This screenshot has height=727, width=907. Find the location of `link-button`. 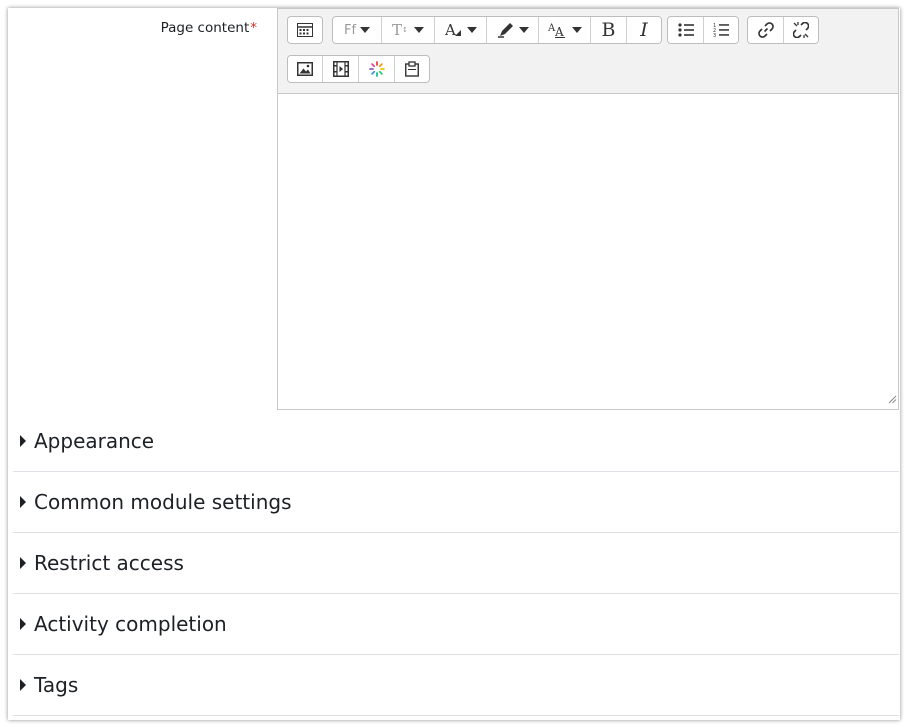

link-button is located at coordinates (766, 30).